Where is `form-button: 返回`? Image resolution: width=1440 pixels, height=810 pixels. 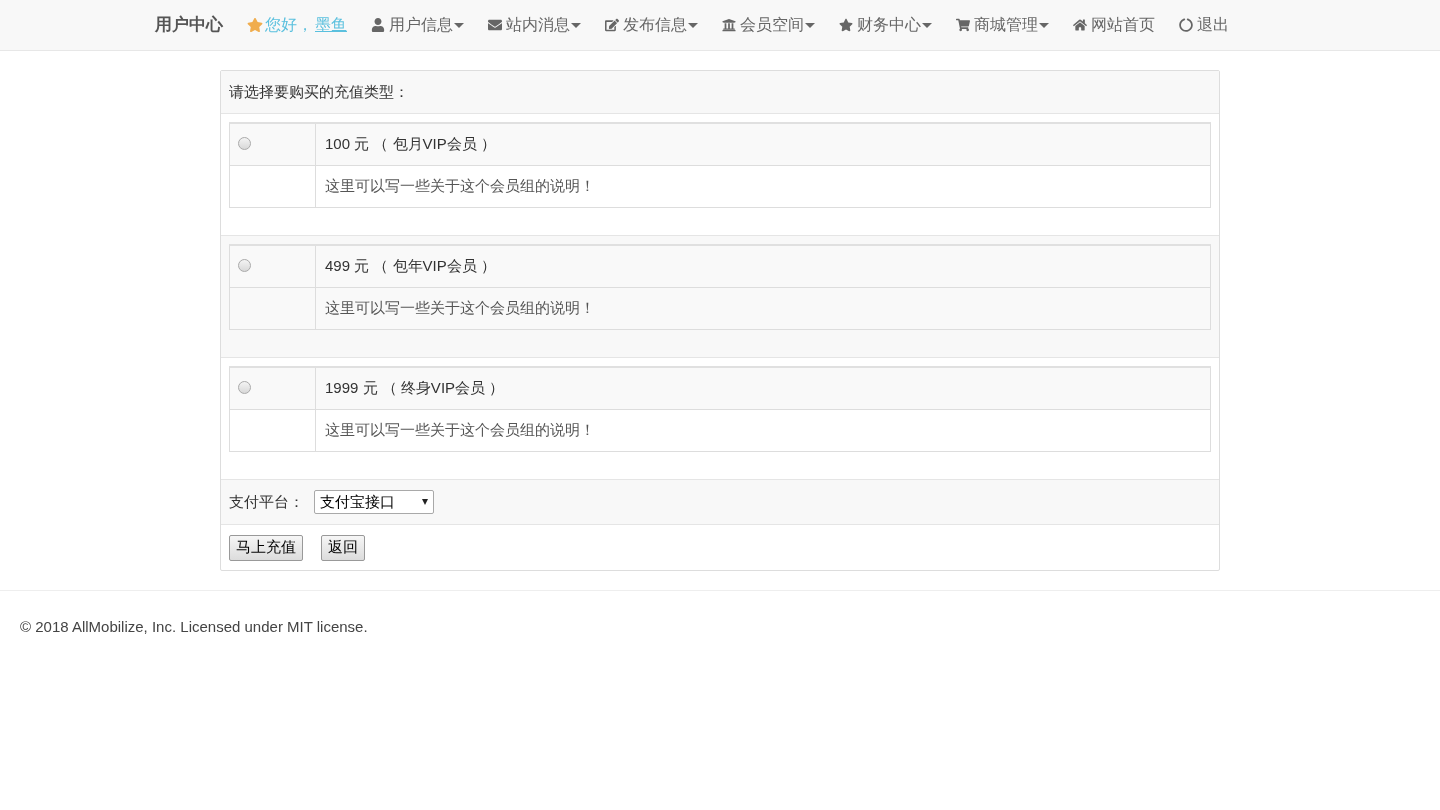 form-button: 返回 is located at coordinates (343, 547).